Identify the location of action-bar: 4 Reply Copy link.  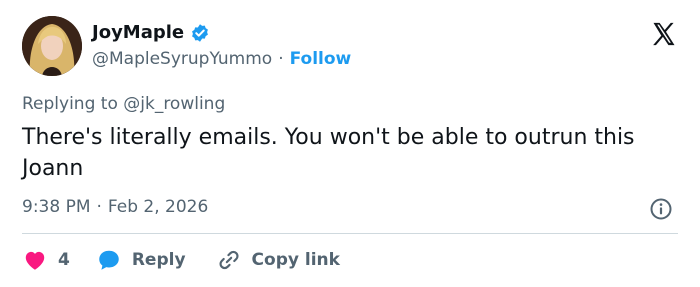
(181, 260).